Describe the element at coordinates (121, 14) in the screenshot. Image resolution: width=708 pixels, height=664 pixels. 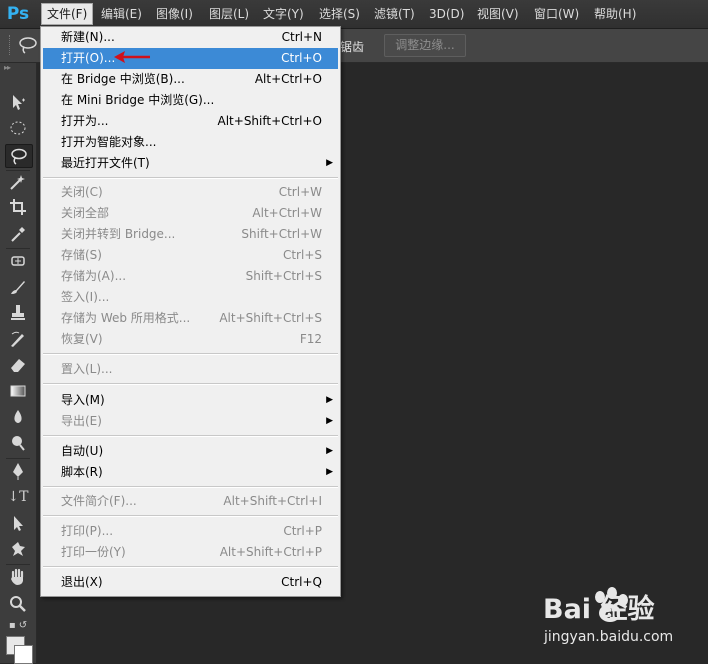
I see `menu-edit: 编辑(E)` at that location.